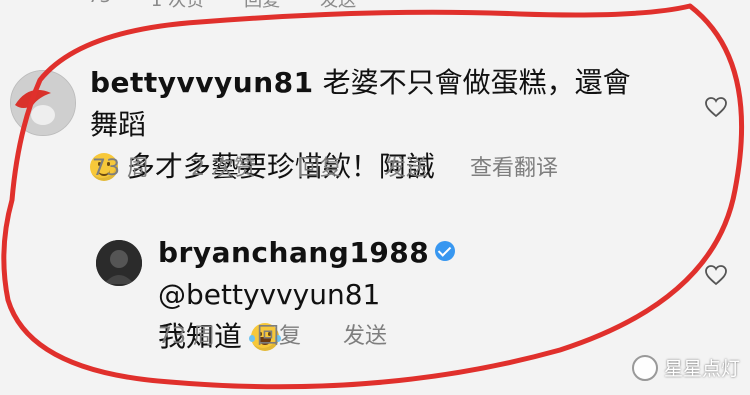  I want to click on comment-likes: 2 次赞, so click(223, 166).